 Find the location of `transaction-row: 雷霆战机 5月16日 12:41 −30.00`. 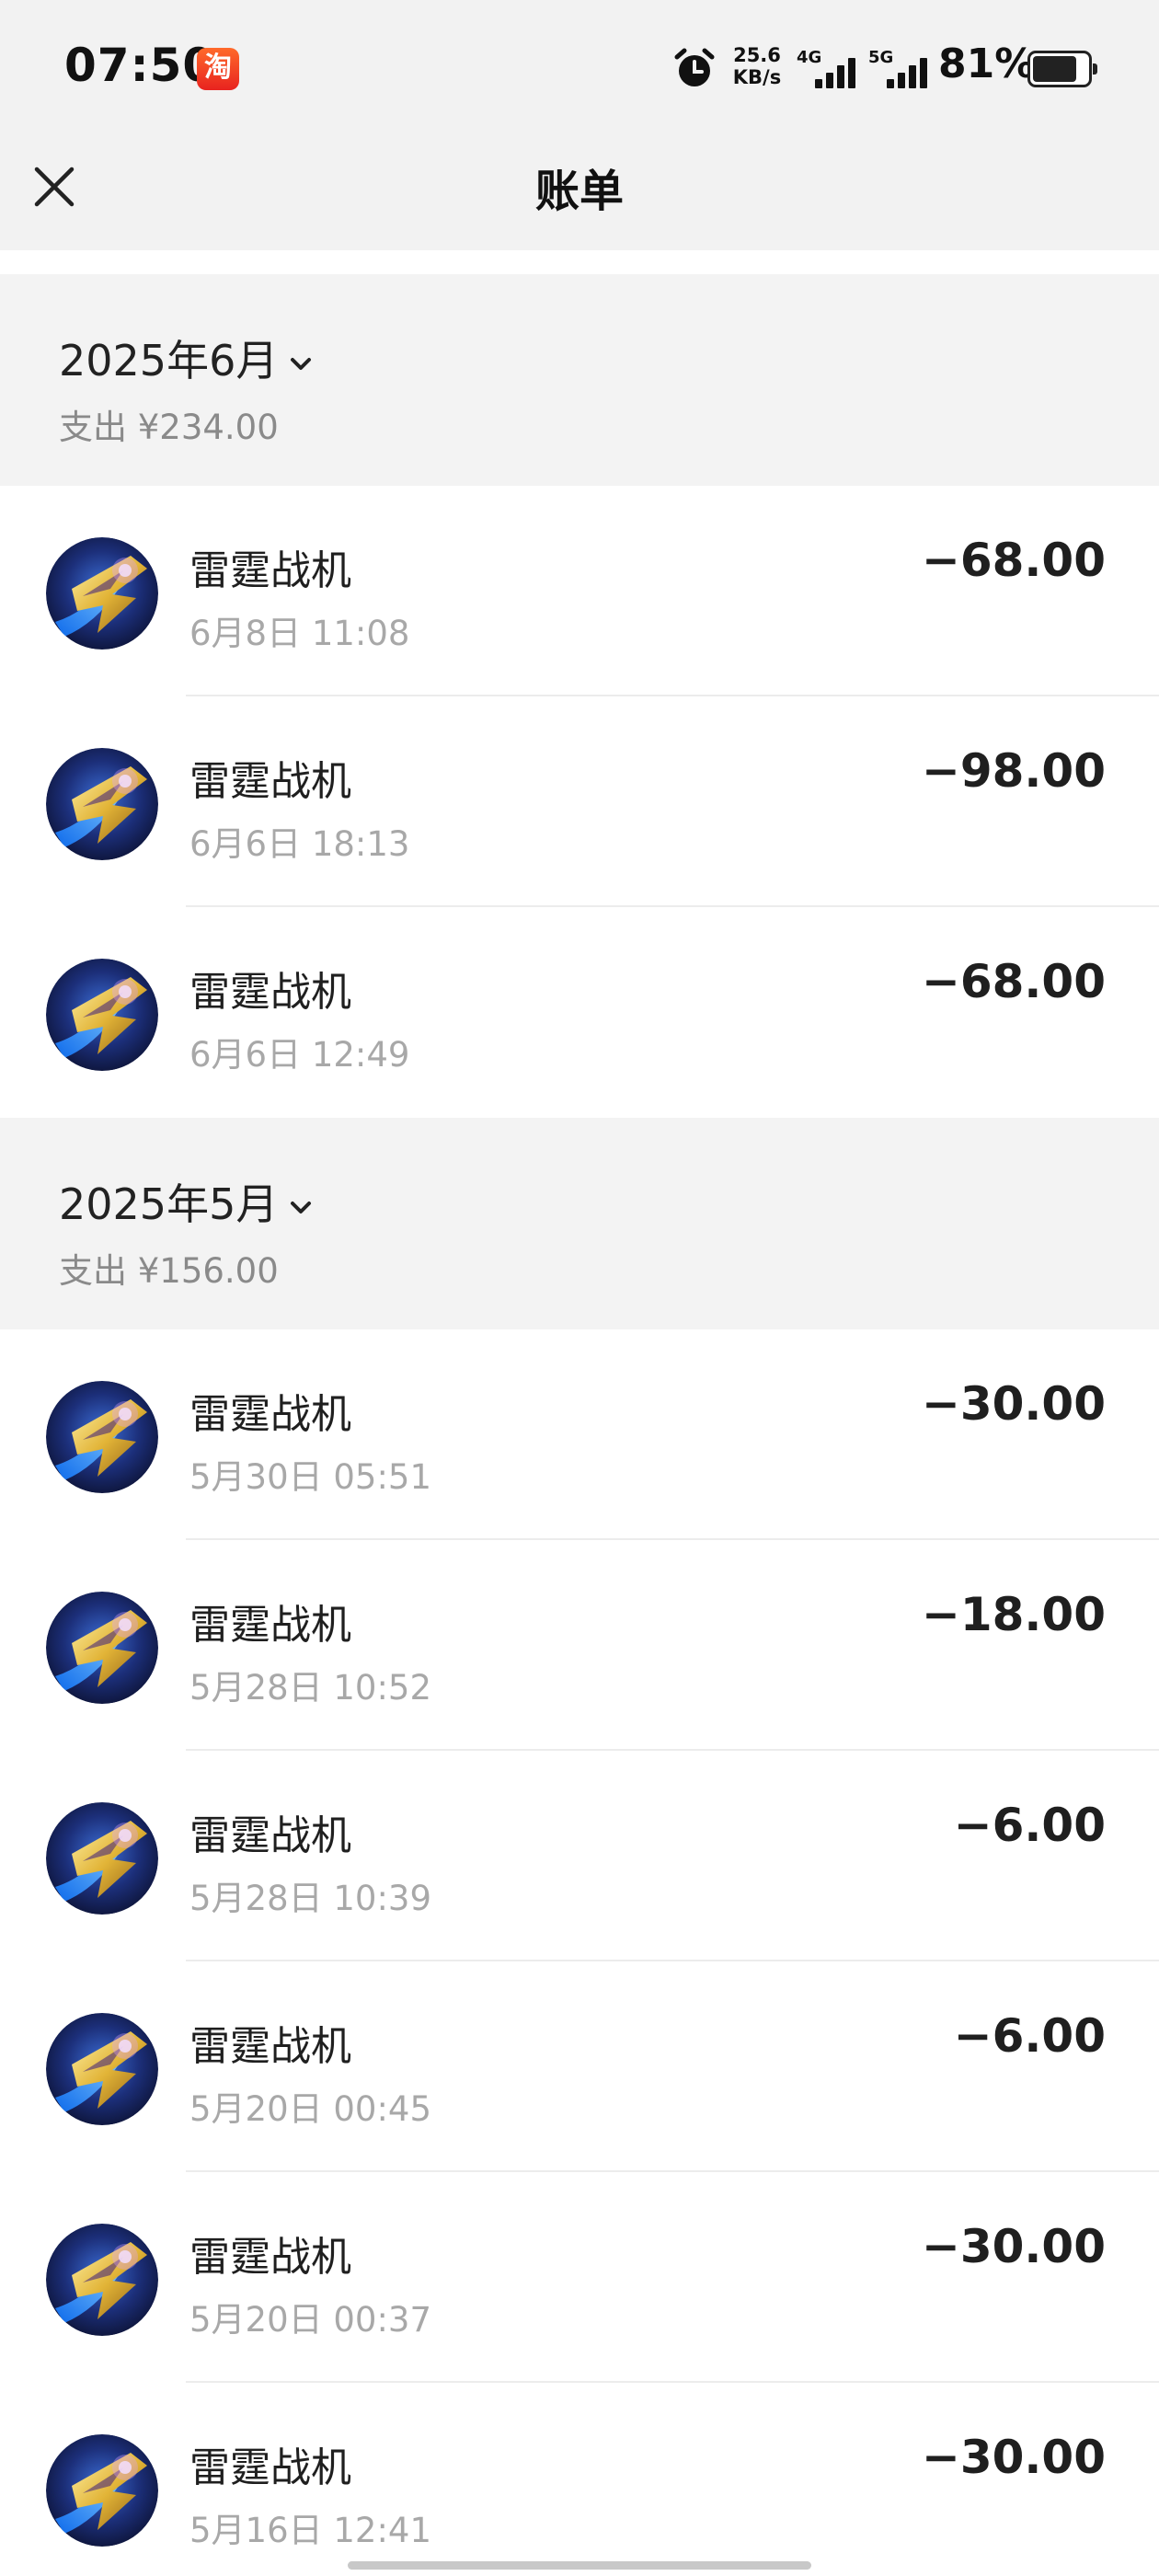

transaction-row: 雷霆战机 5月16日 12:41 −30.00 is located at coordinates (579, 2479).